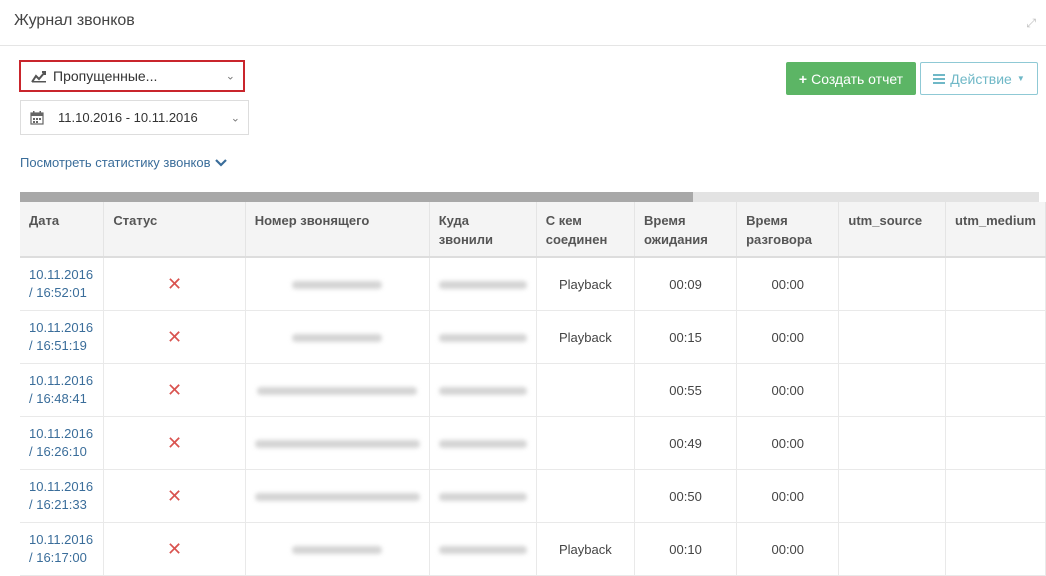 The height and width of the screenshot is (576, 1046). Describe the element at coordinates (803, 78) in the screenshot. I see `plus-icon: +` at that location.